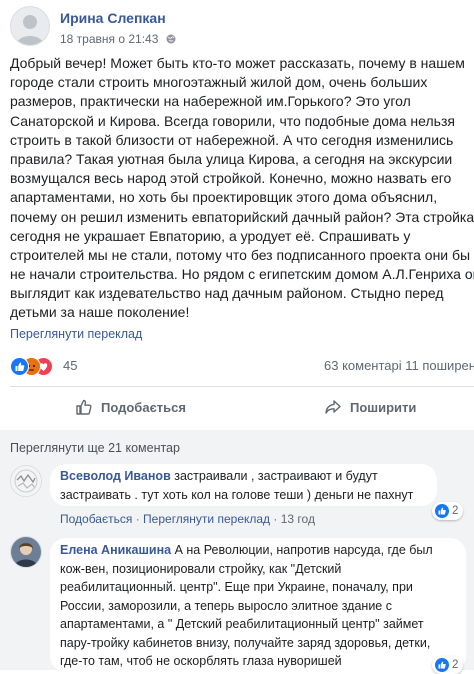  Describe the element at coordinates (237, 407) in the screenshot. I see `post-actions: Подобається Поширити` at that location.